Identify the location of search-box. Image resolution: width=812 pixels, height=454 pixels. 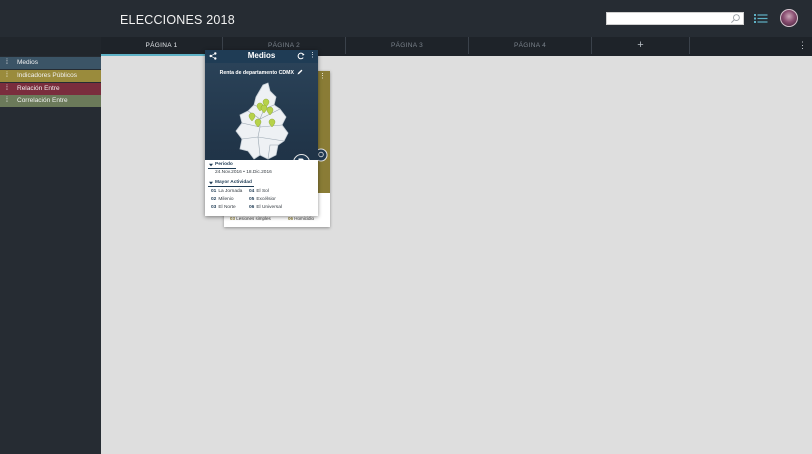
(675, 20).